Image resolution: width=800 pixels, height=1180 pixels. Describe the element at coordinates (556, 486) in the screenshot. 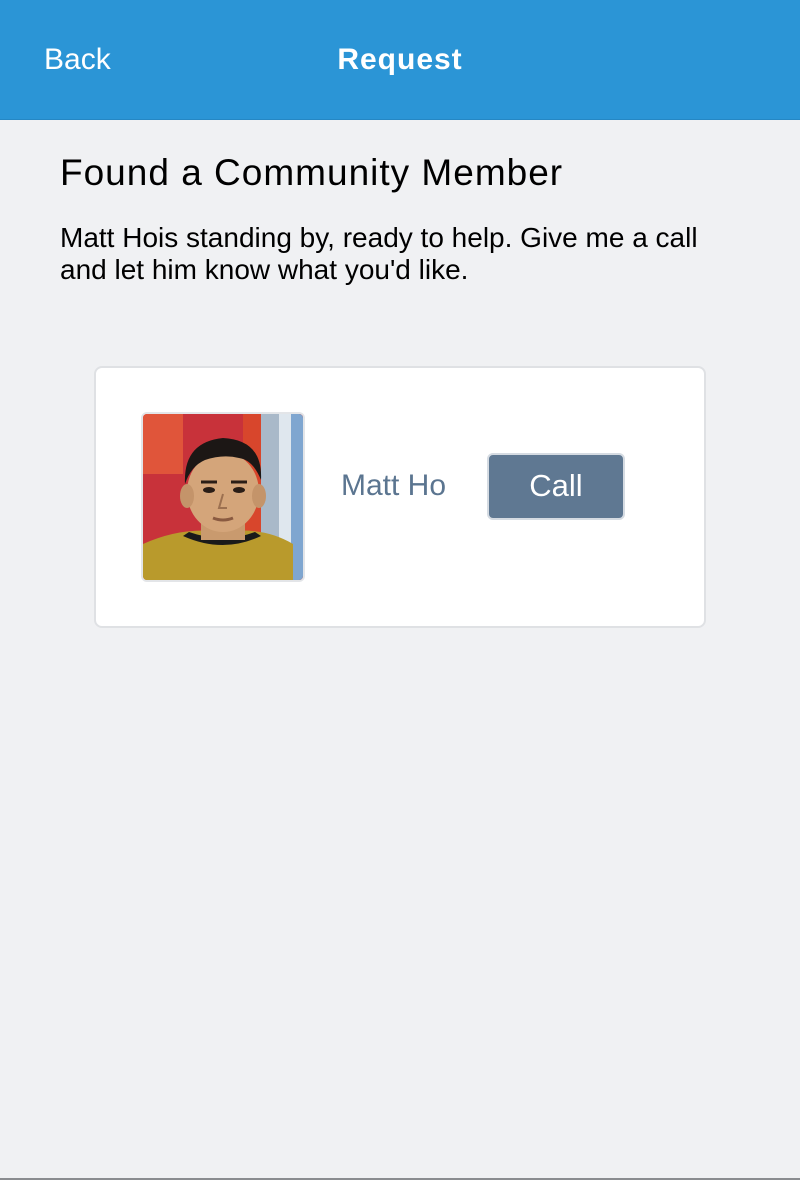

I see `call-button: Call` at that location.